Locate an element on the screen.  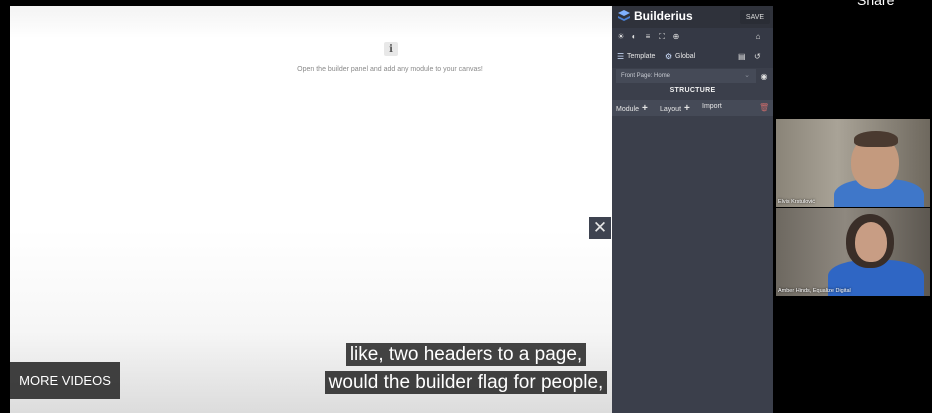
page-select-value: Front Page: Home is located at coordinates (646, 76).